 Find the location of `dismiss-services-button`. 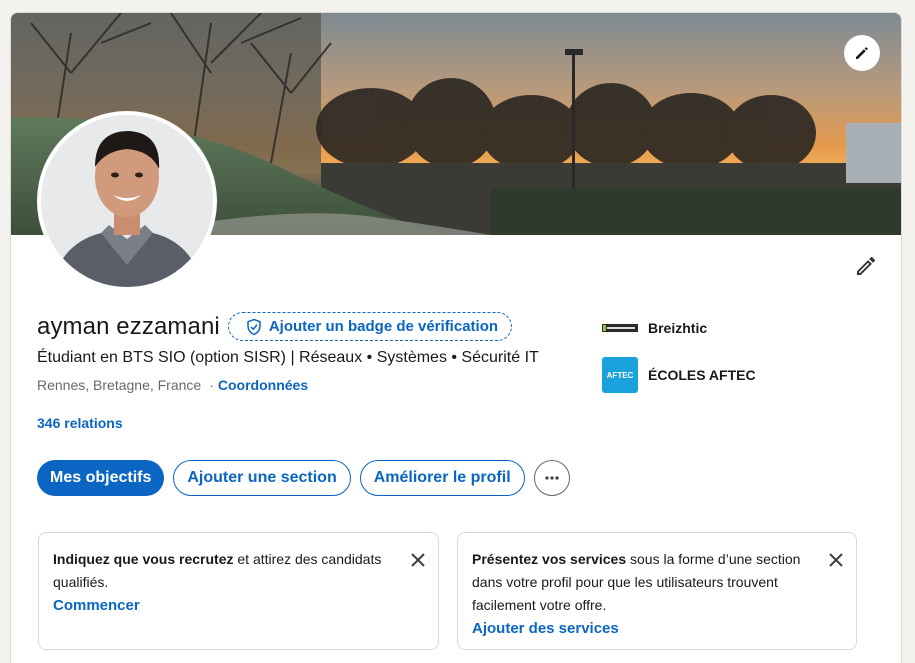

dismiss-services-button is located at coordinates (836, 560).